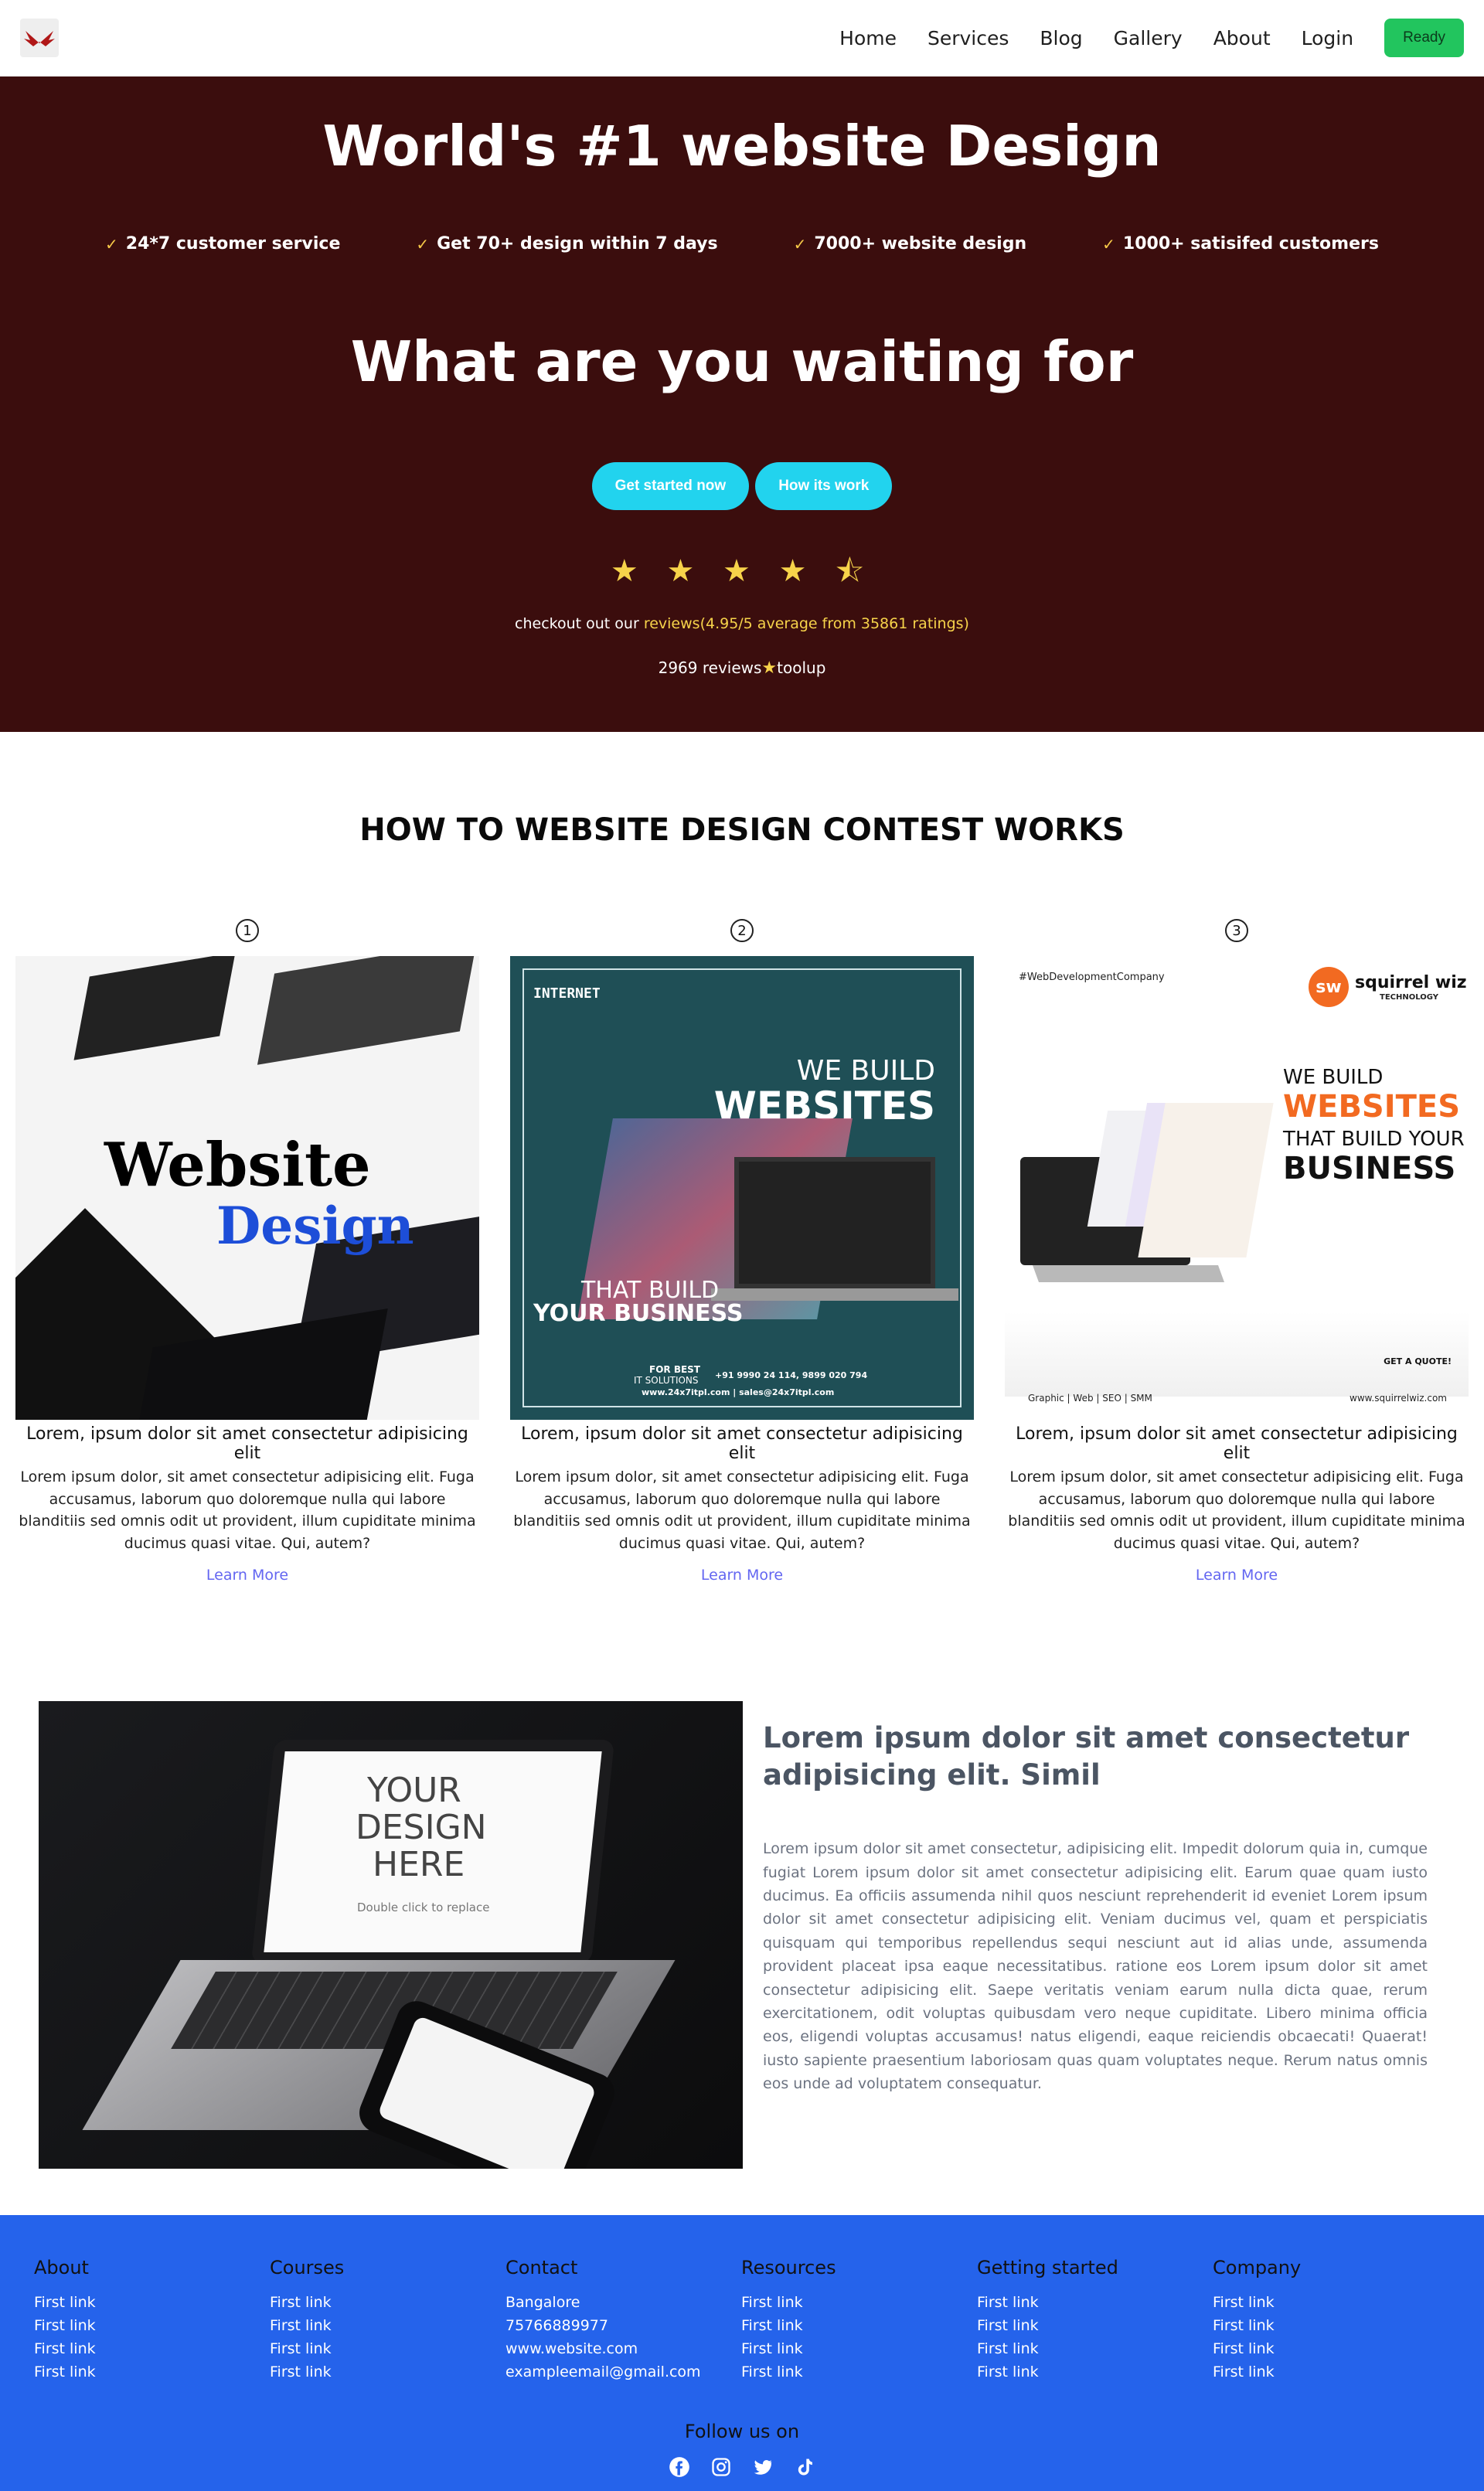 This screenshot has width=1484, height=2491. Describe the element at coordinates (419, 1864) in the screenshot. I see `mockup-text-here: HERE` at that location.